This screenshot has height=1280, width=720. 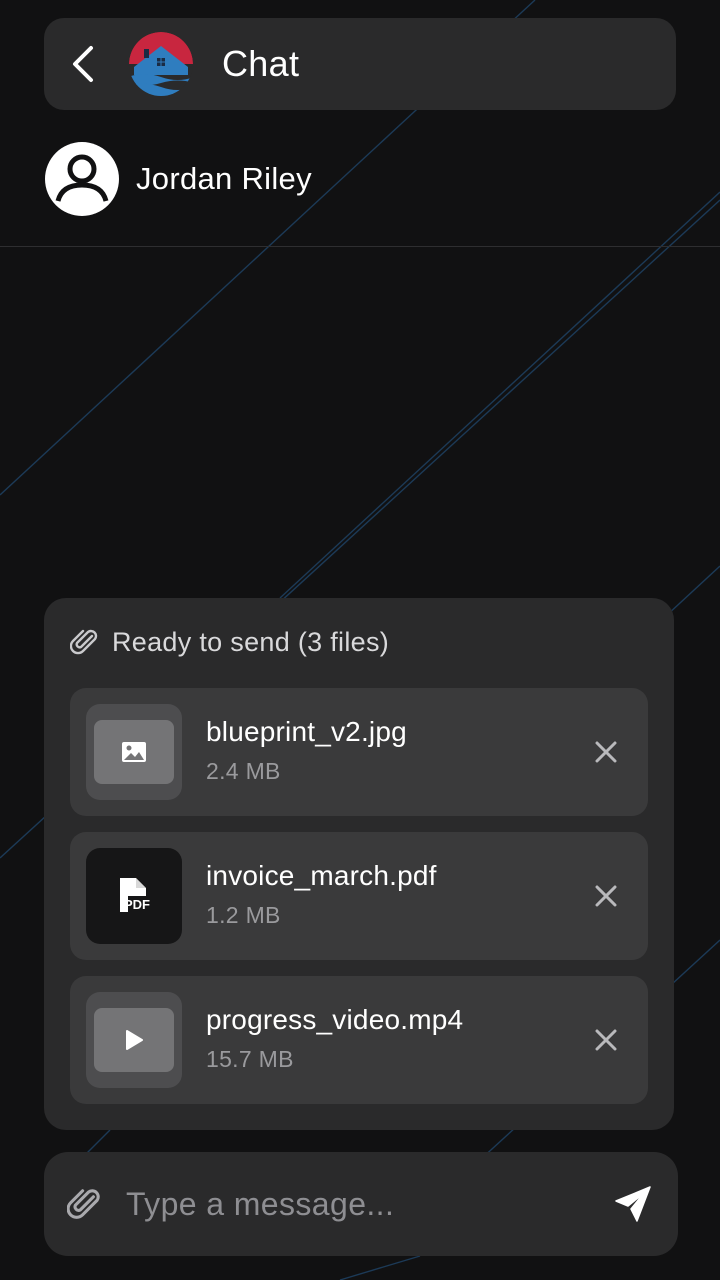 What do you see at coordinates (251, 641) in the screenshot?
I see `attachments-heading-text: Ready to send (3 files)` at bounding box center [251, 641].